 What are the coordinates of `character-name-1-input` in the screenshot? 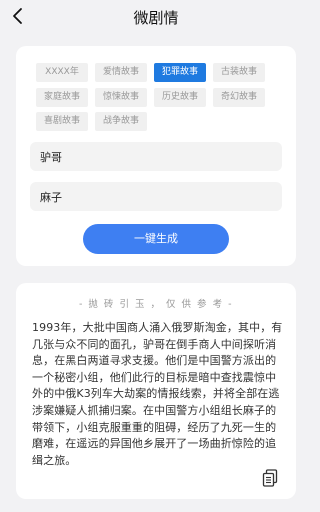 It's located at (156, 156).